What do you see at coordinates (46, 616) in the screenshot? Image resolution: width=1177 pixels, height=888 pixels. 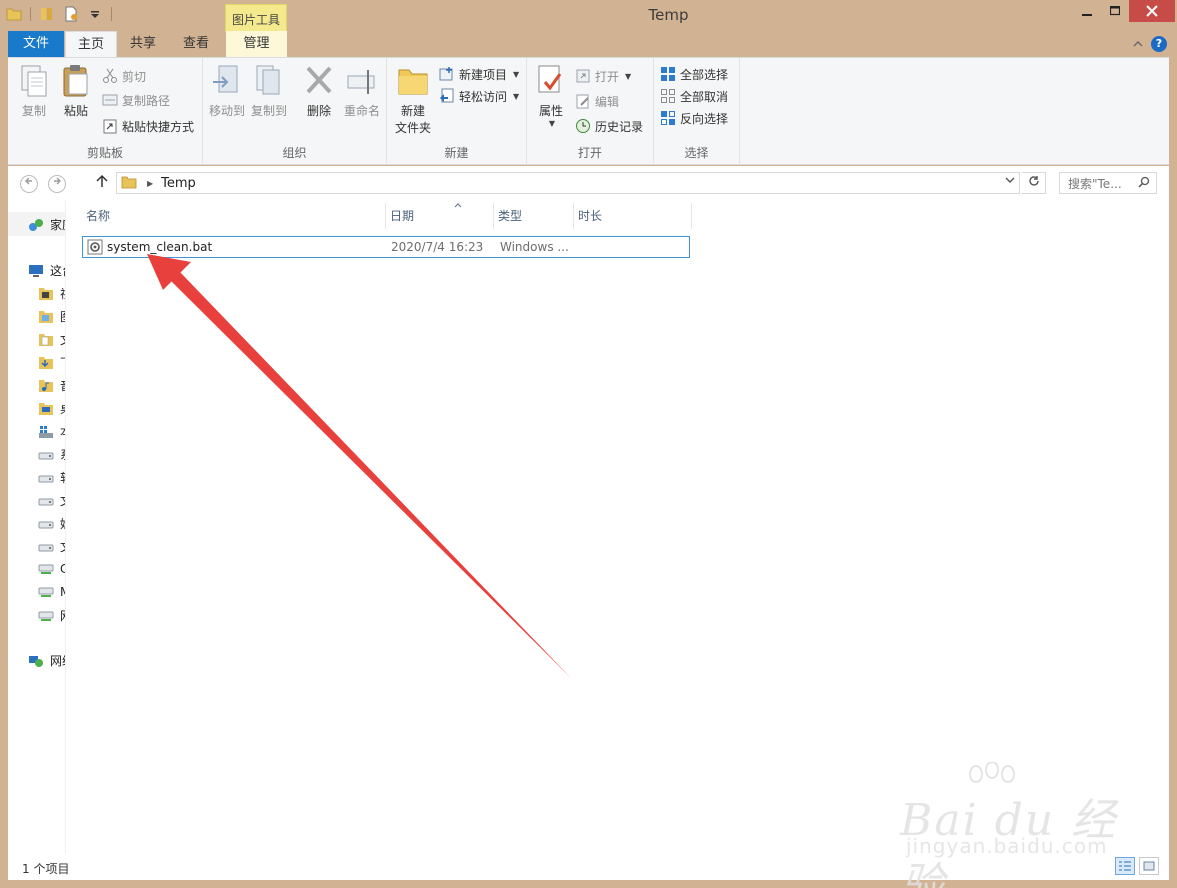 I see `network-drive-icon` at bounding box center [46, 616].